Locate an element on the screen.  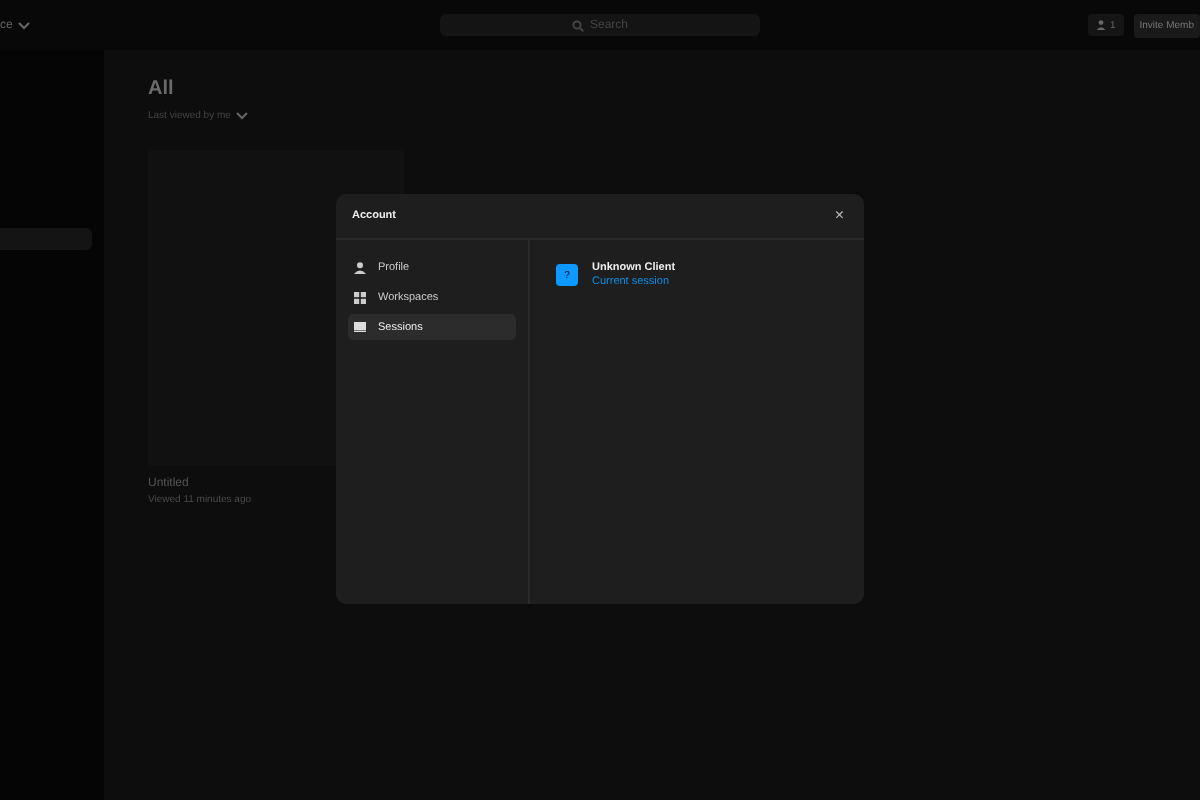
grid-icon is located at coordinates (360, 297).